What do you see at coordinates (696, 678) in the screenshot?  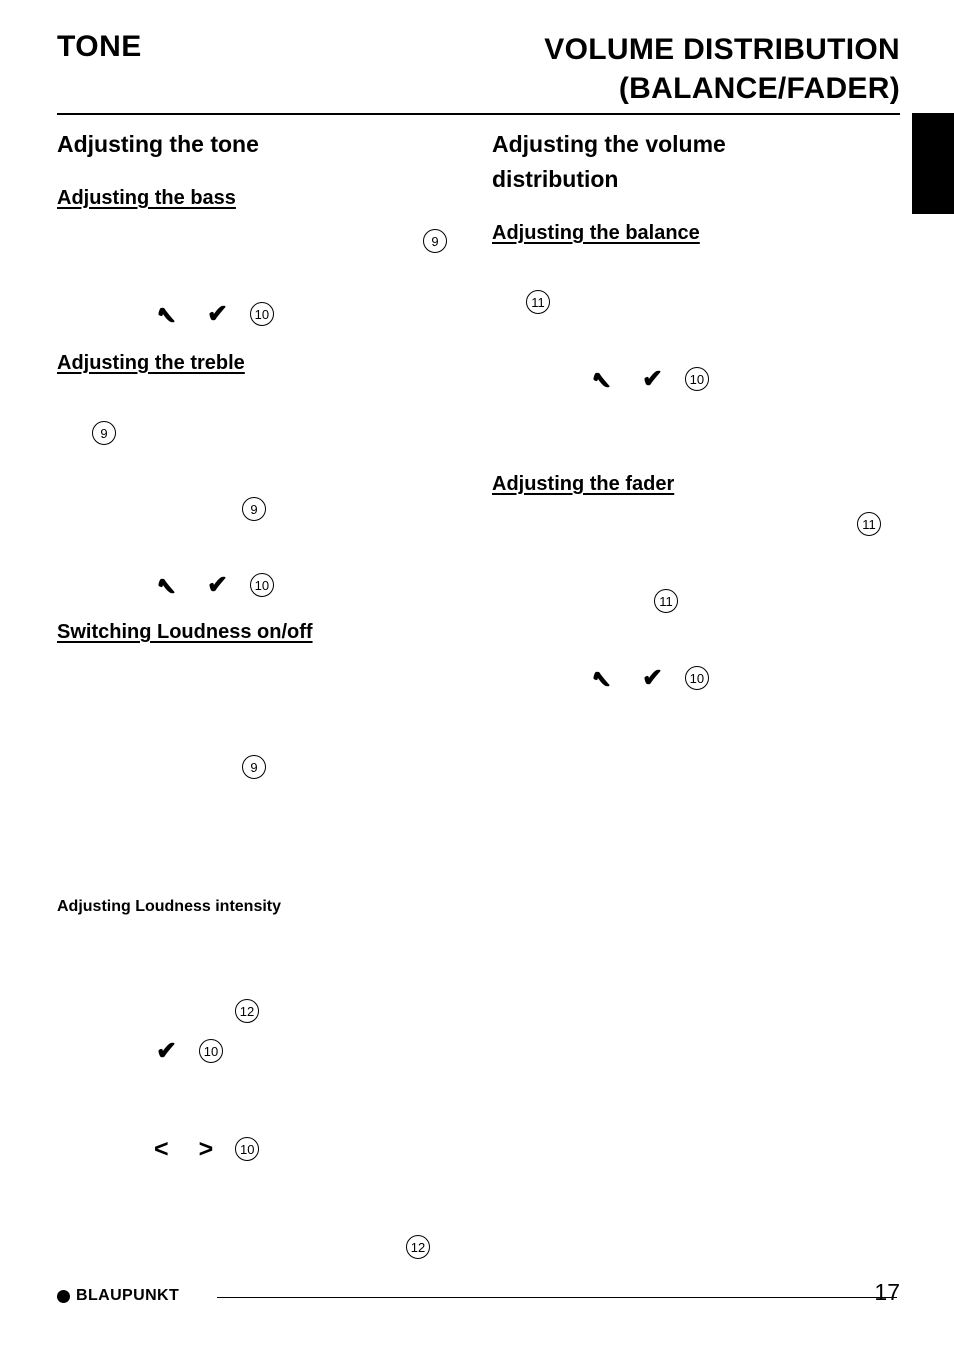 I see `marker-10-fader: 10` at bounding box center [696, 678].